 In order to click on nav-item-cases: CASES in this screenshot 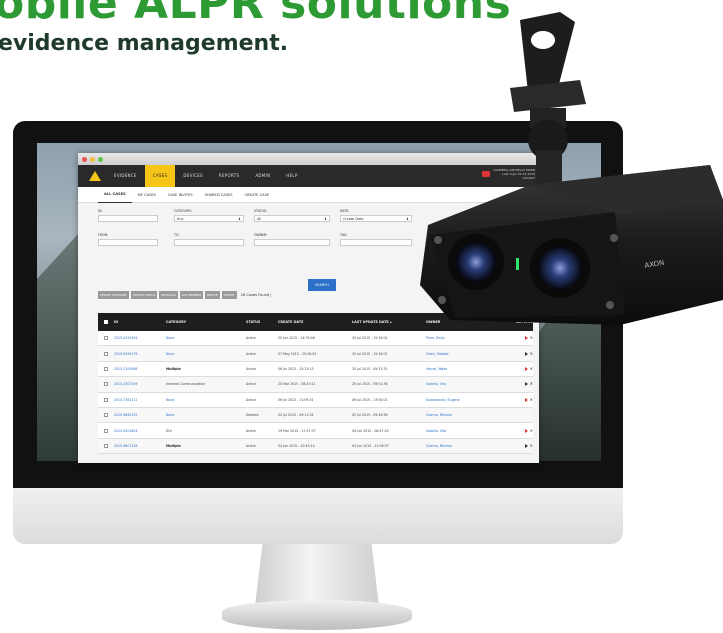, I will do `click(160, 176)`.